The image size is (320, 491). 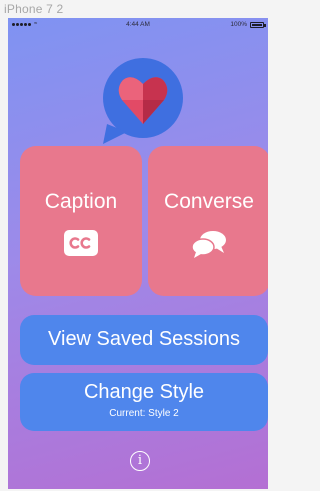 I want to click on caption-button: Caption, so click(x=81, y=221).